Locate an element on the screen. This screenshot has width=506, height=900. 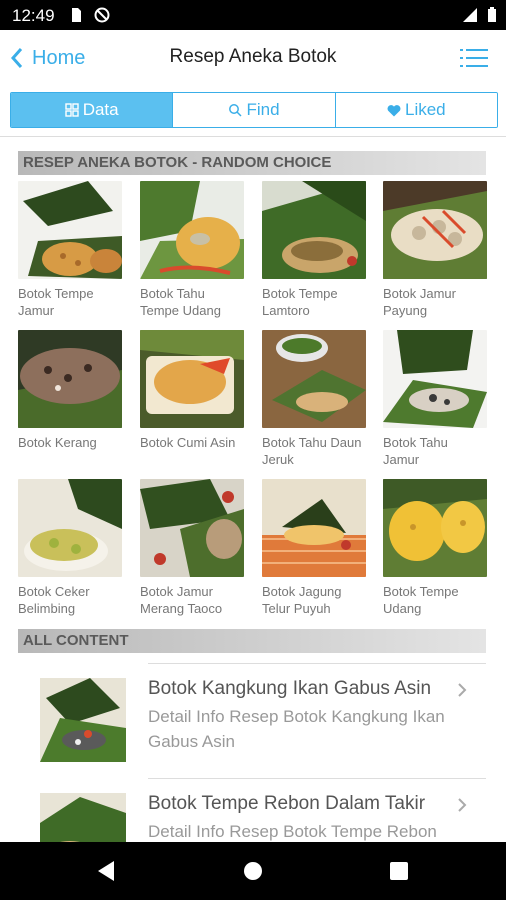
app-header: Home Resep Aneka Botok is located at coordinates (253, 58).